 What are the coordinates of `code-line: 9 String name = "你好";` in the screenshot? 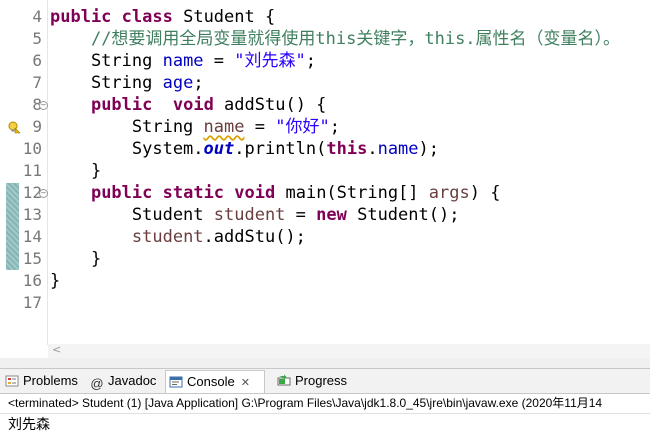 It's located at (325, 127).